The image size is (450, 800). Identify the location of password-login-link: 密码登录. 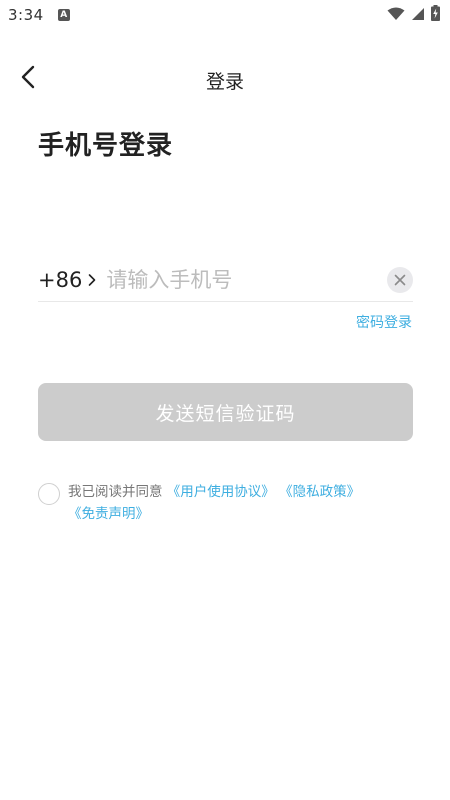
(384, 322).